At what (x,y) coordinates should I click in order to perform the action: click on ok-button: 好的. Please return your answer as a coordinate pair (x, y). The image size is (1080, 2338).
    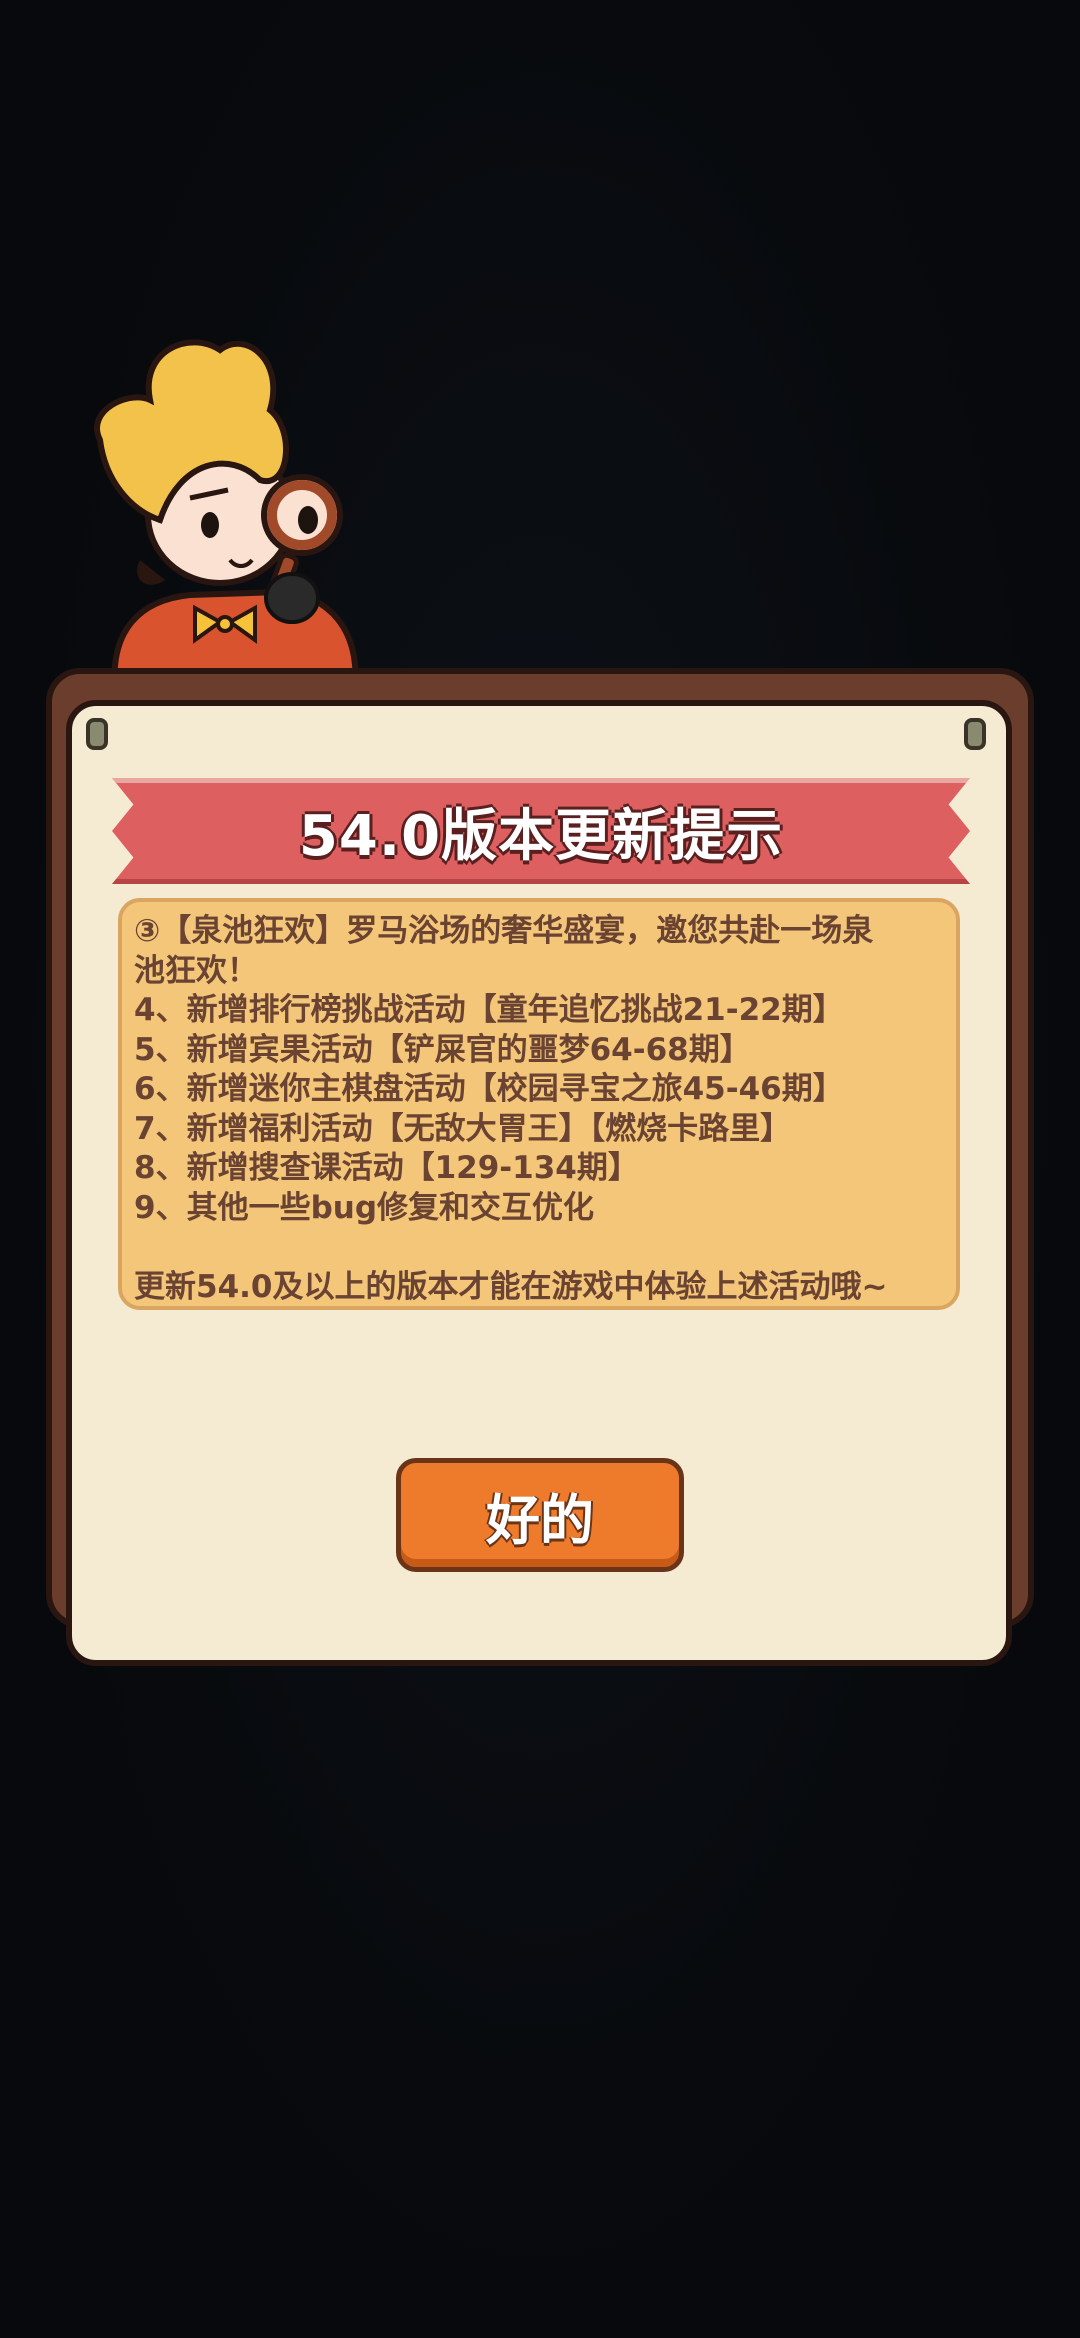
    Looking at the image, I should click on (540, 1515).